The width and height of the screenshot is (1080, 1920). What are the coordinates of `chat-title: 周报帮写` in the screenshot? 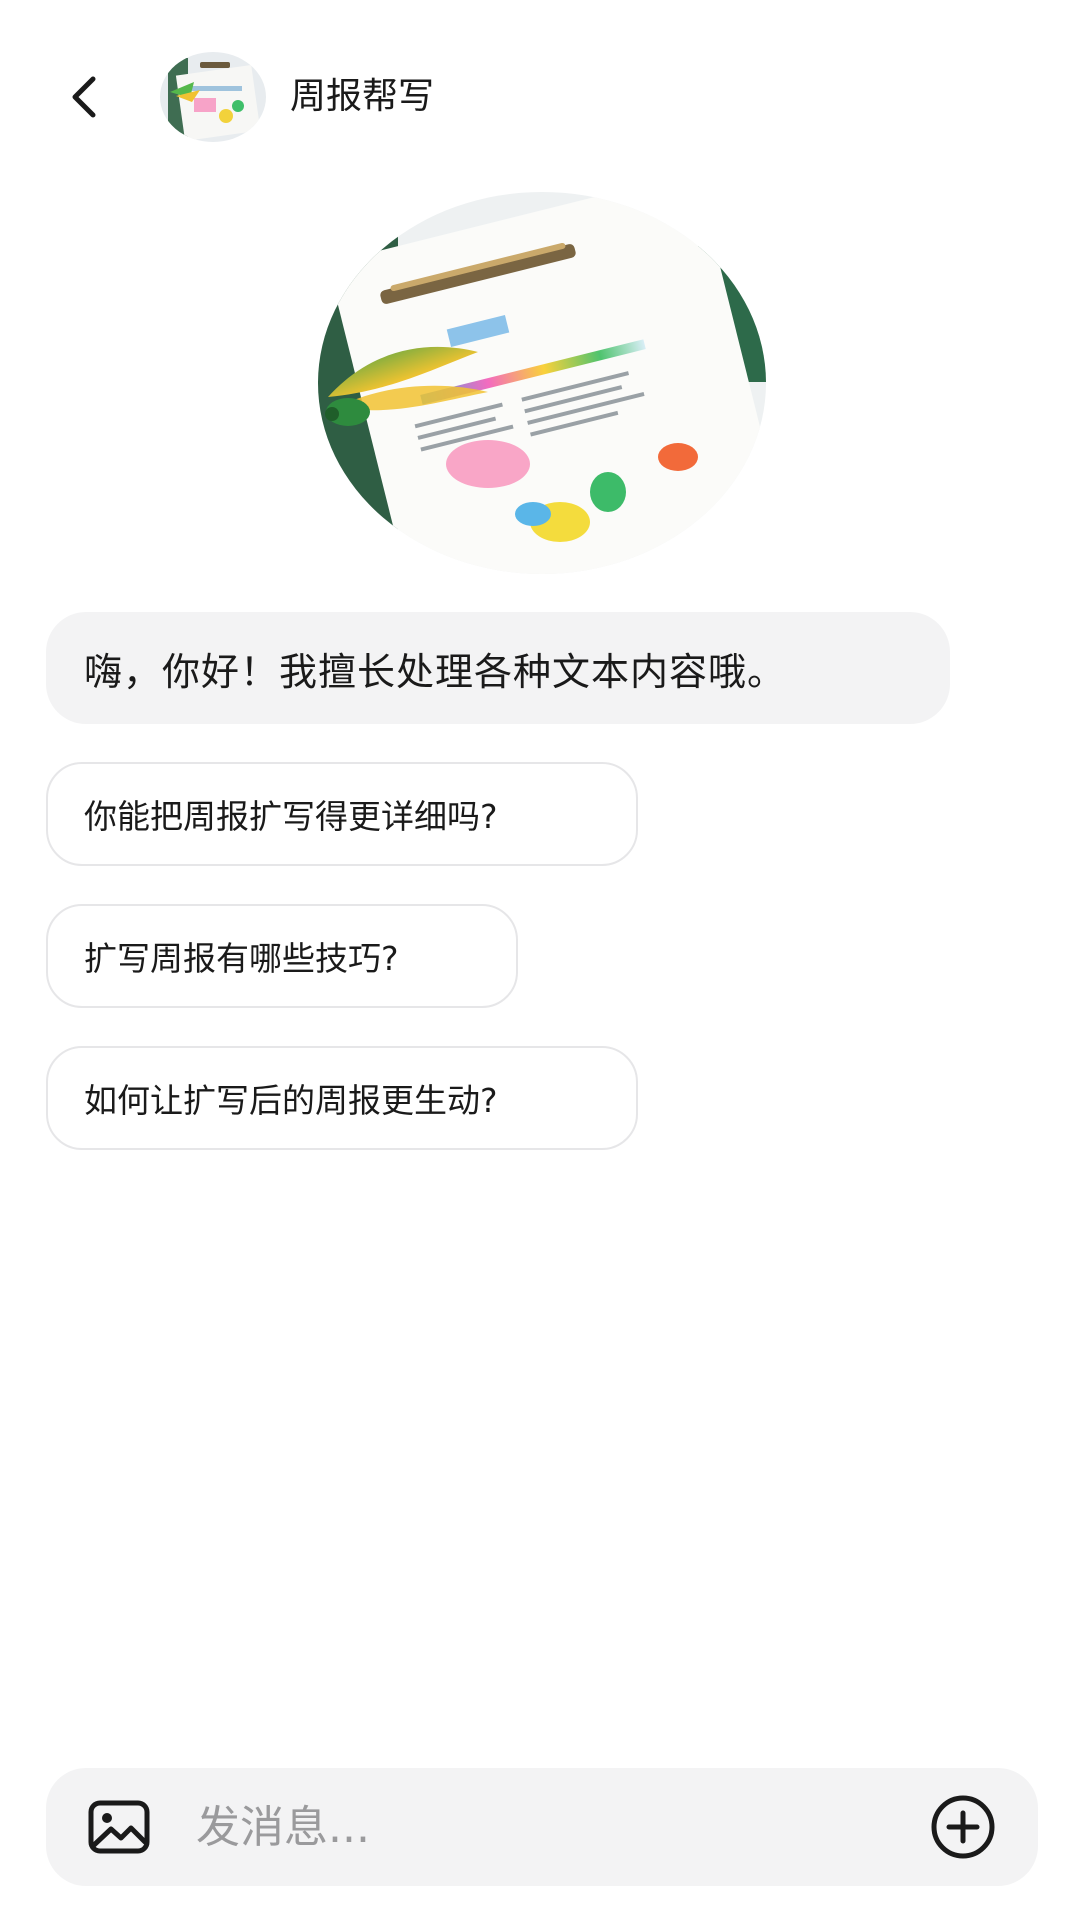 It's located at (362, 96).